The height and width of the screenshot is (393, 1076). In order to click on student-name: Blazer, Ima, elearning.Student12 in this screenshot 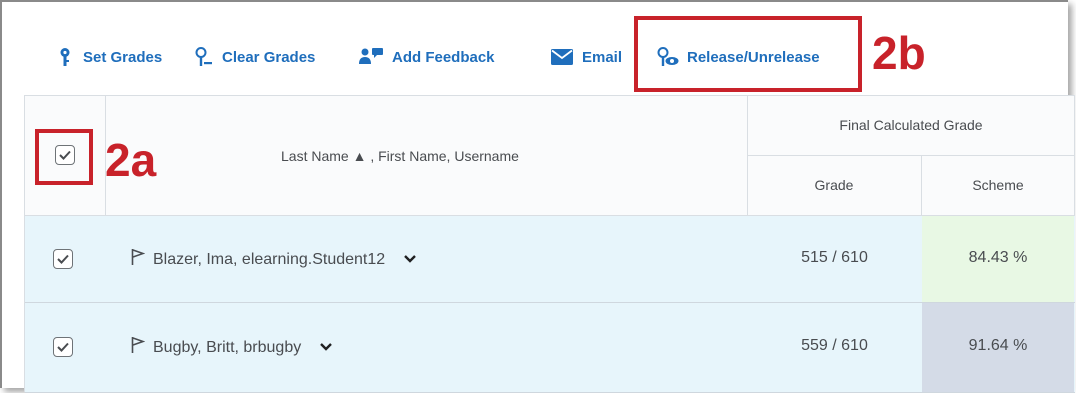, I will do `click(269, 260)`.